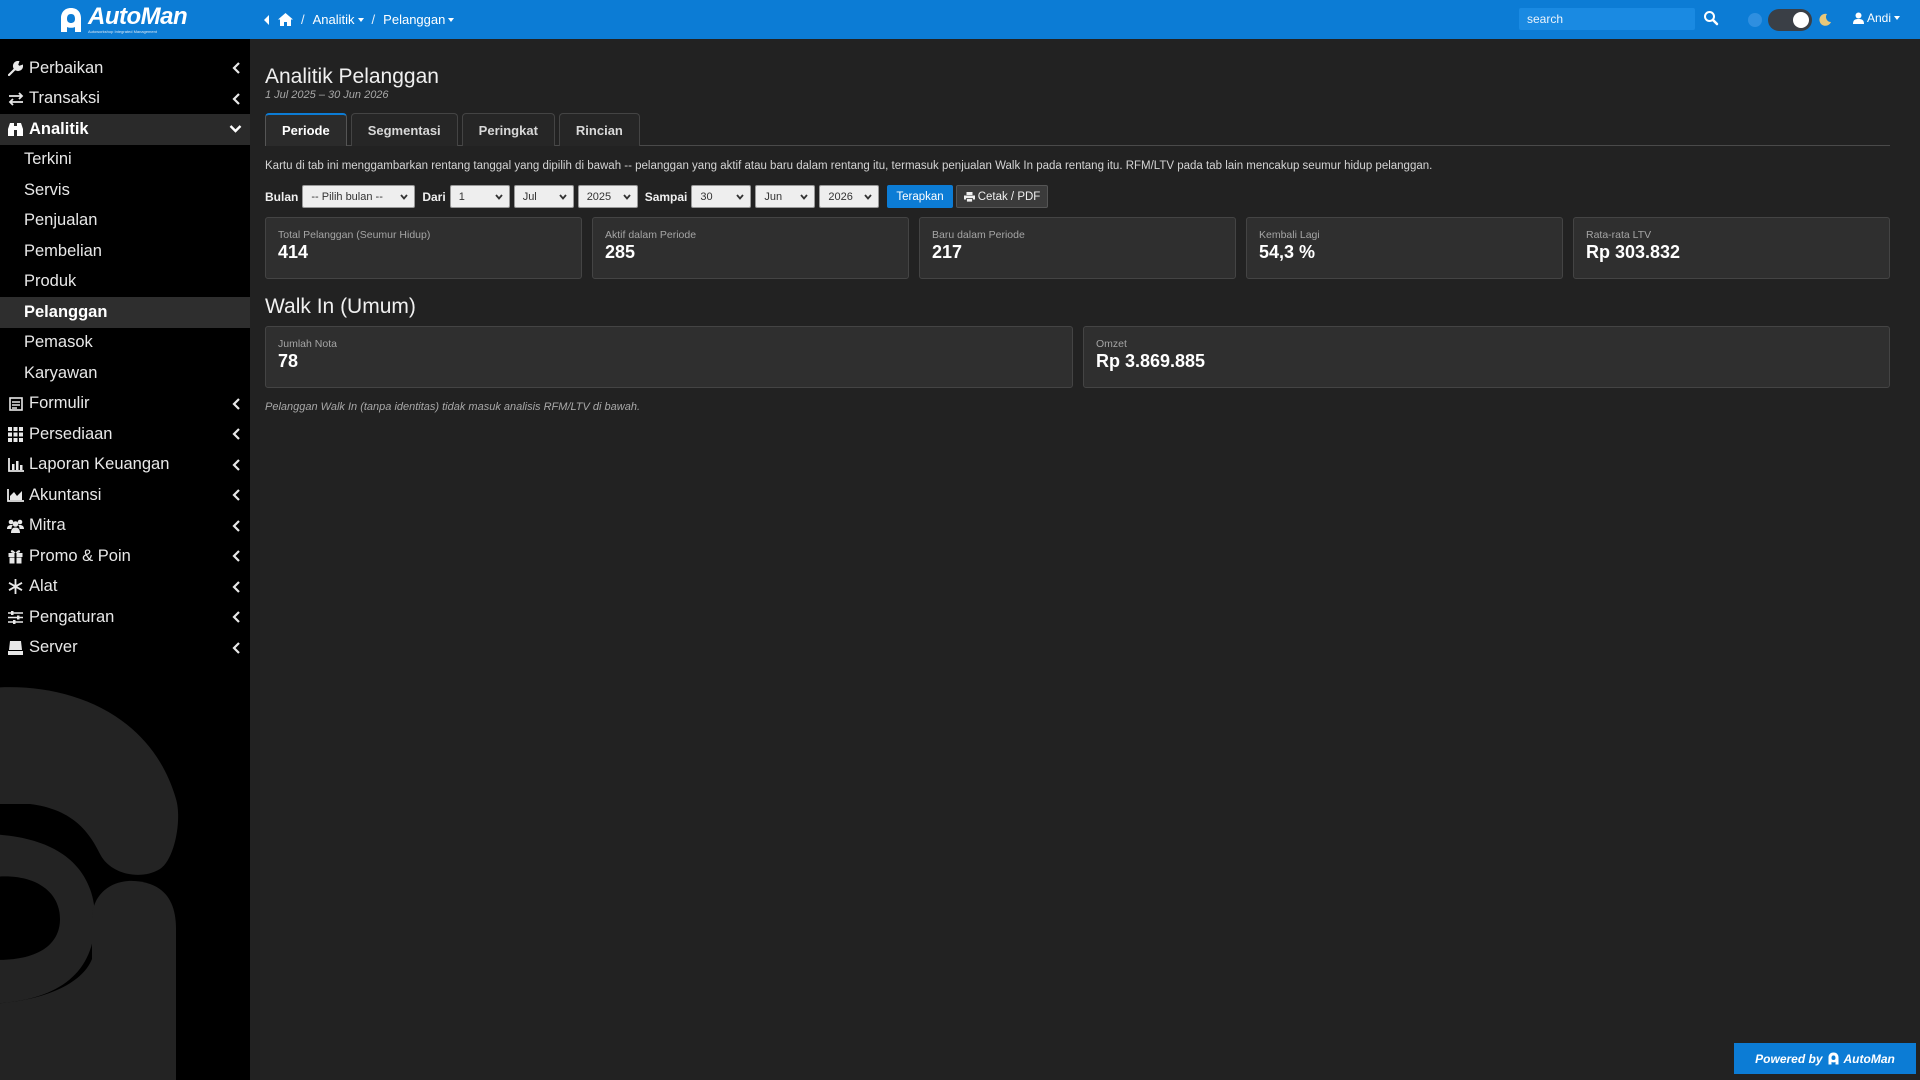  What do you see at coordinates (352, 76) in the screenshot?
I see `page-title: Analitik Pelanggan` at bounding box center [352, 76].